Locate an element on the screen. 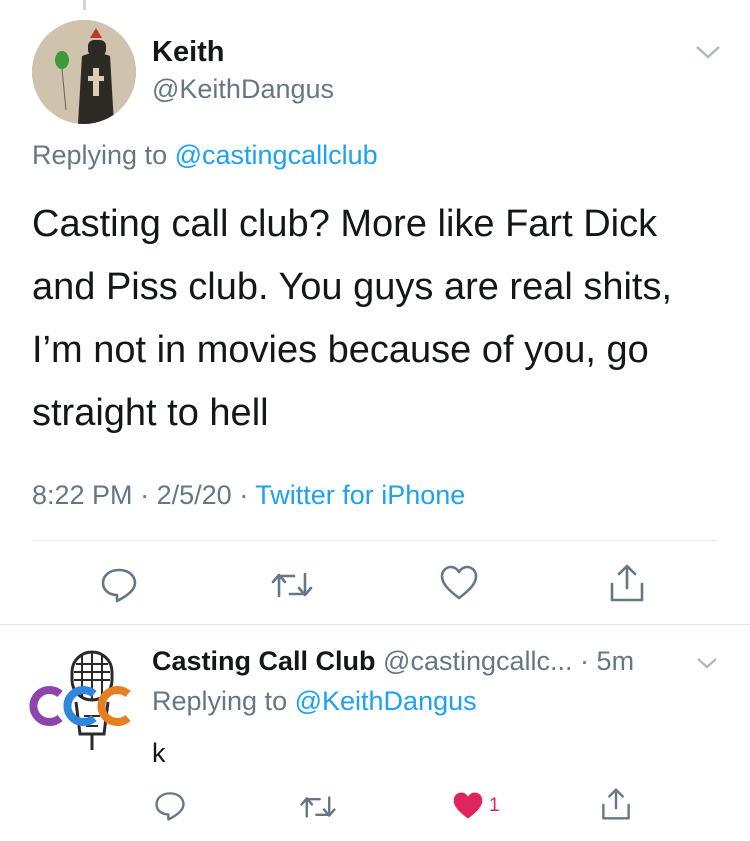 The image size is (750, 841). avatar-image is located at coordinates (84, 72).